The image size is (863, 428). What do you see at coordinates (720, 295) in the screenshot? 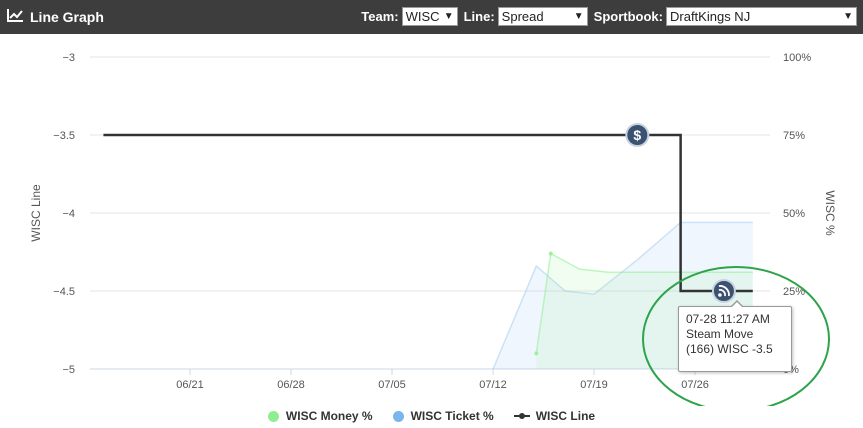
I see `rss-icon` at bounding box center [720, 295].